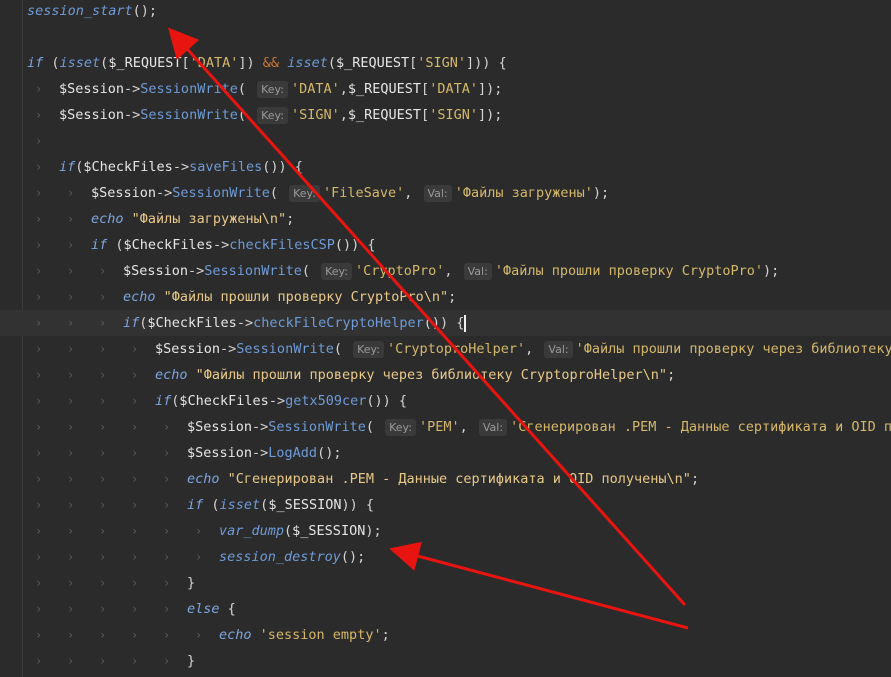 Image resolution: width=891 pixels, height=677 pixels. I want to click on code-token: echo, so click(107, 219).